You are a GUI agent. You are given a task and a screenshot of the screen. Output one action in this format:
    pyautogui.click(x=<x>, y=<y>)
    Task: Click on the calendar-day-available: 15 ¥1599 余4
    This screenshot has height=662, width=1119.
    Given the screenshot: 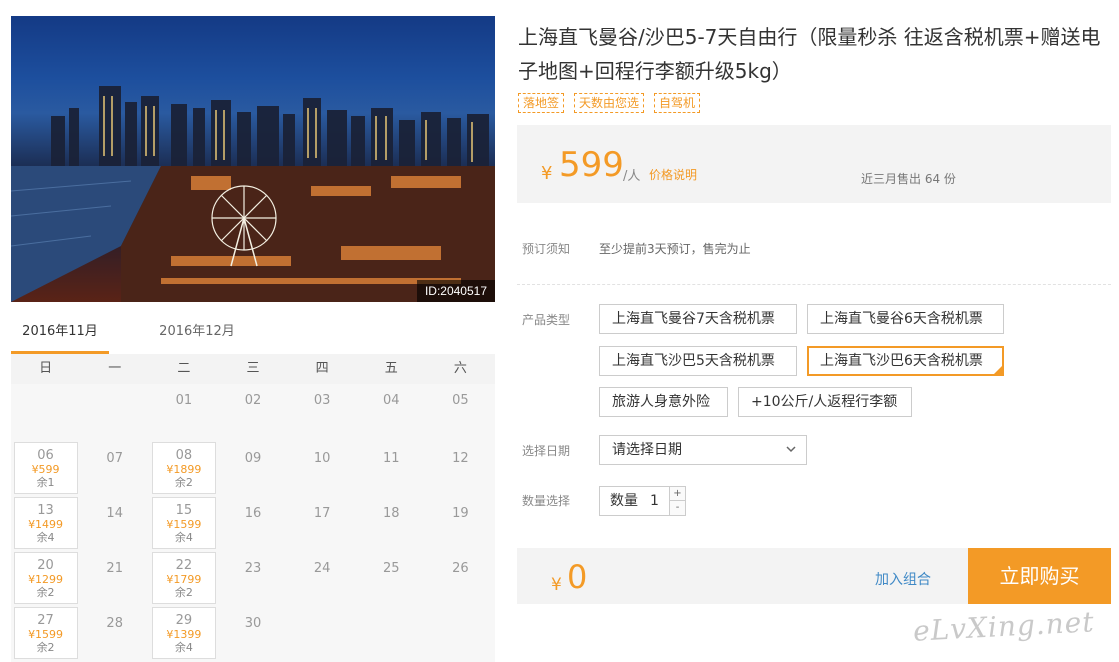 What is the action you would take?
    pyautogui.click(x=183, y=523)
    